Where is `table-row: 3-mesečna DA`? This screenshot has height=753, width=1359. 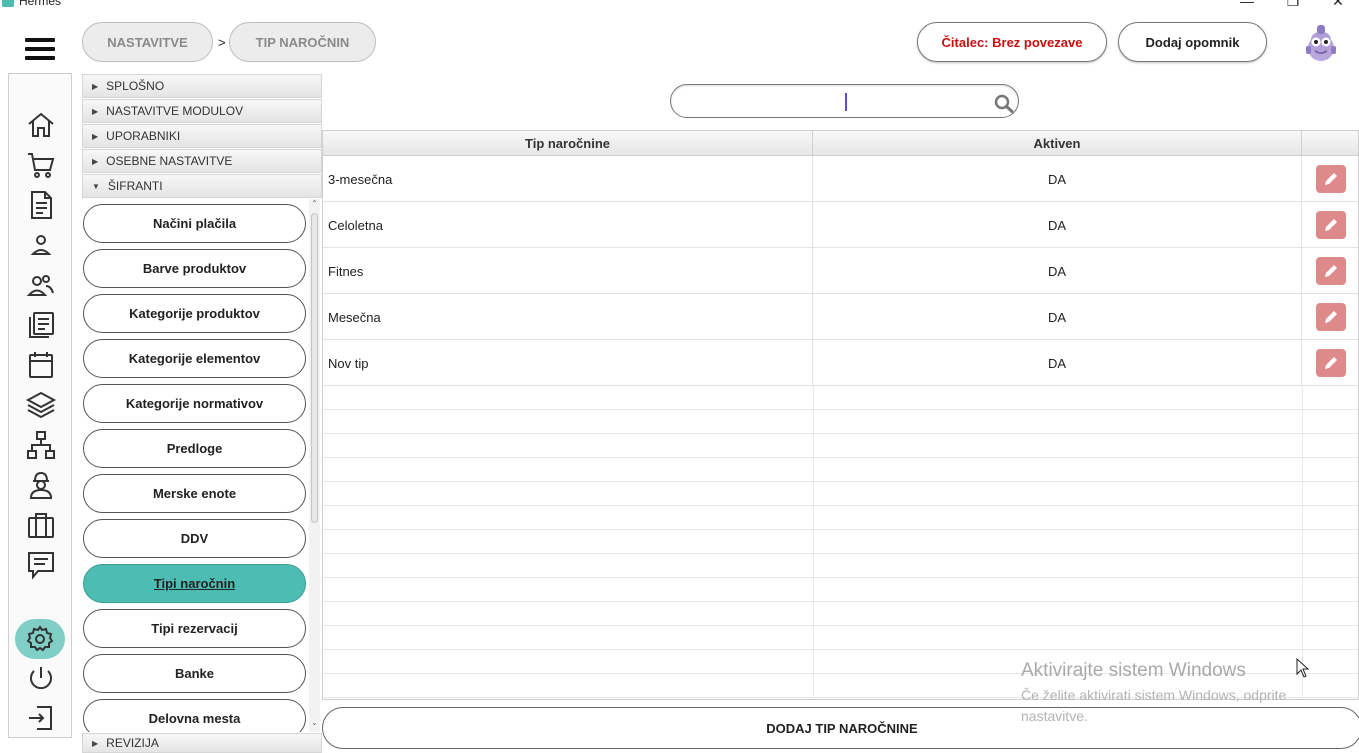
table-row: 3-mesečna DA is located at coordinates (840, 179).